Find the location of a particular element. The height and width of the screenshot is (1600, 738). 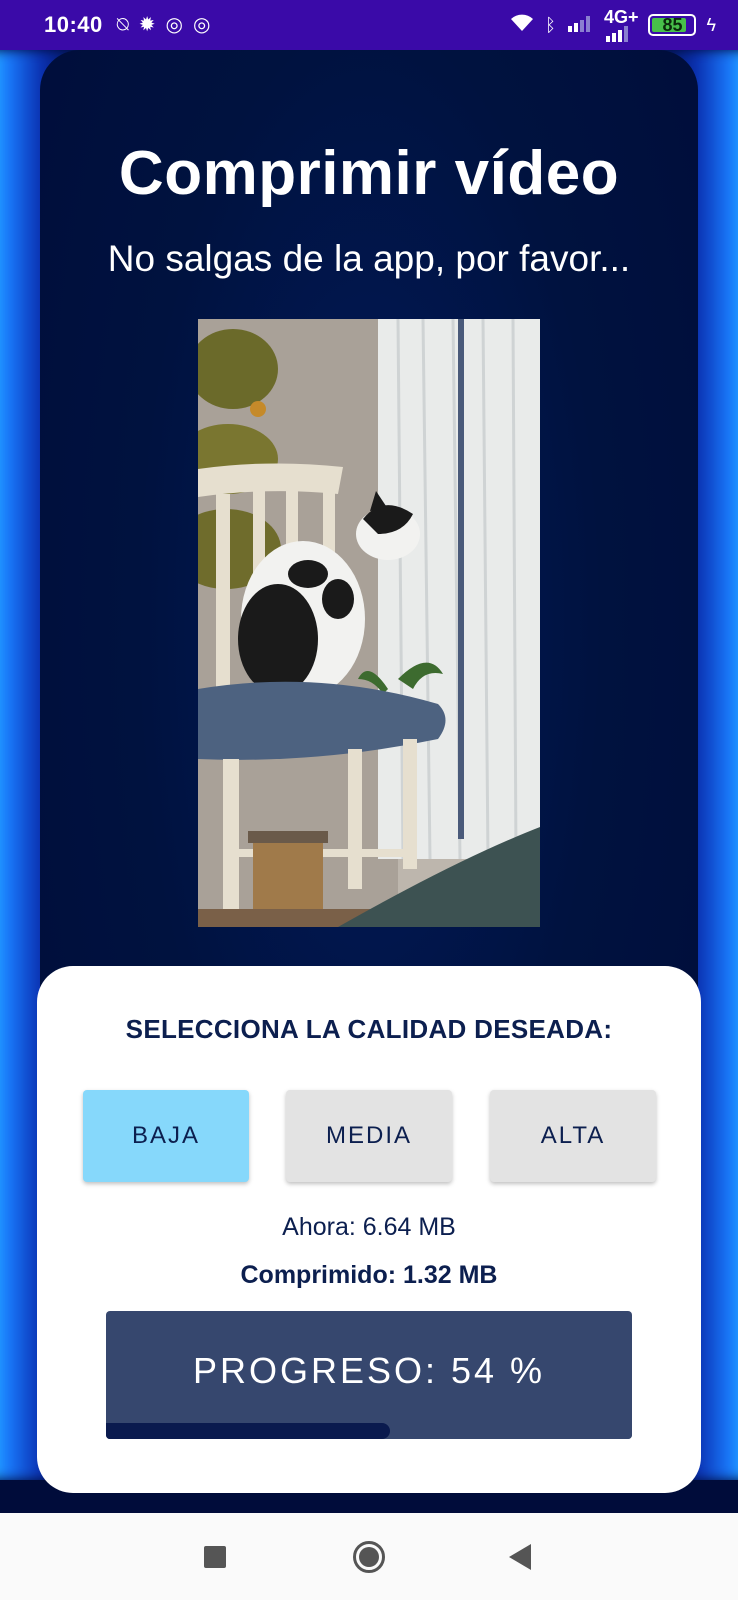

page-title: Comprimir vídeo is located at coordinates (369, 173).